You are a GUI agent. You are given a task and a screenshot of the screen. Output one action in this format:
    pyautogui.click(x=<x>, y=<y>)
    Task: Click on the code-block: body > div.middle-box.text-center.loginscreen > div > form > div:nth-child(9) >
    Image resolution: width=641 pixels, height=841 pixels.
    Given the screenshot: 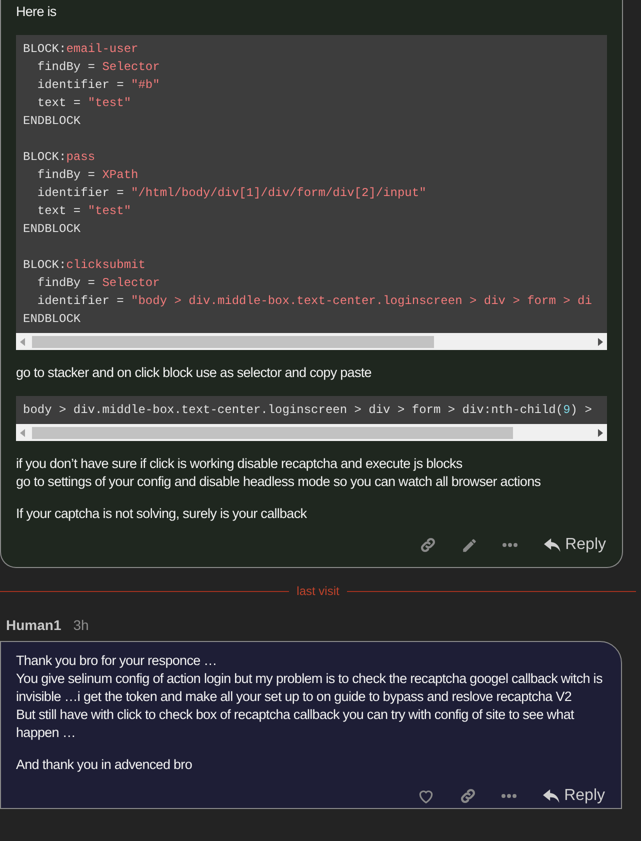 What is the action you would take?
    pyautogui.click(x=311, y=410)
    